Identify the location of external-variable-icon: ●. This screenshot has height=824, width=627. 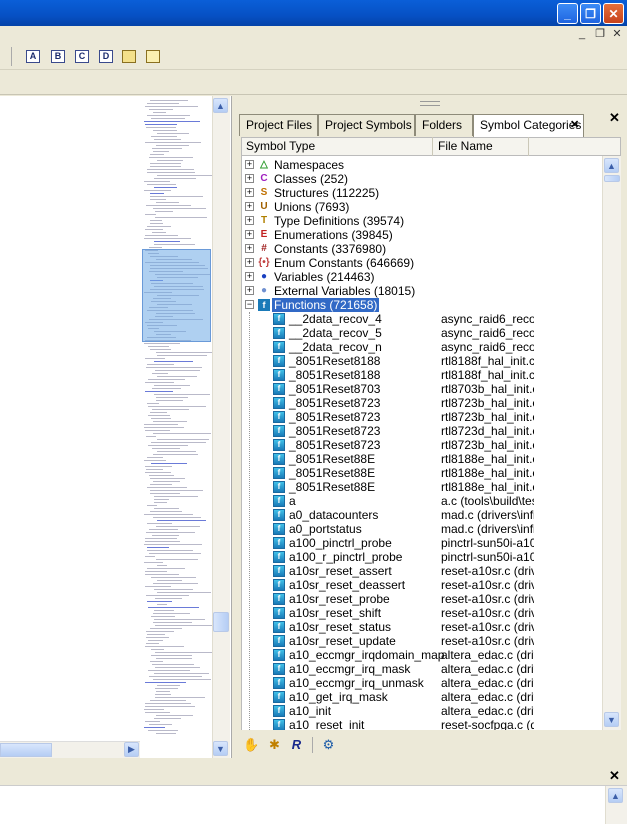
(264, 290).